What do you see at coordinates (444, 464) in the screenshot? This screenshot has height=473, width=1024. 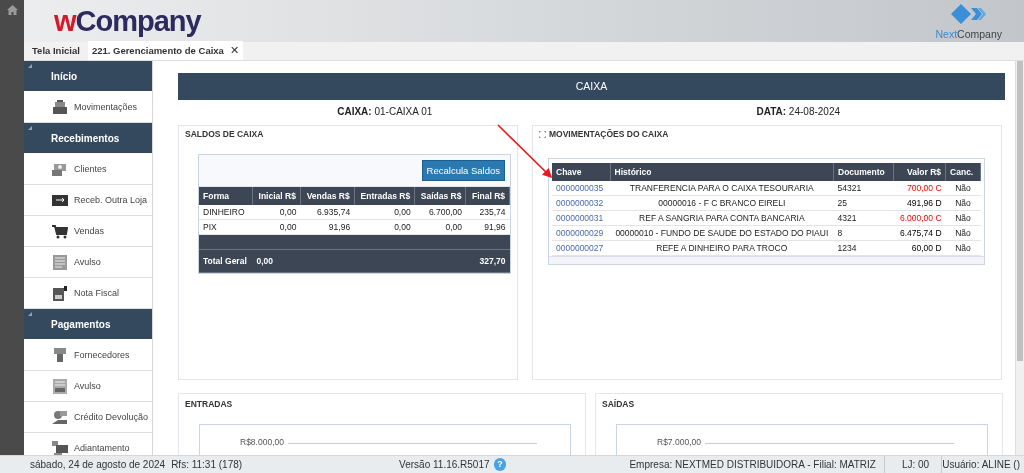 I see `status-version: Versão 11.16.R5017` at bounding box center [444, 464].